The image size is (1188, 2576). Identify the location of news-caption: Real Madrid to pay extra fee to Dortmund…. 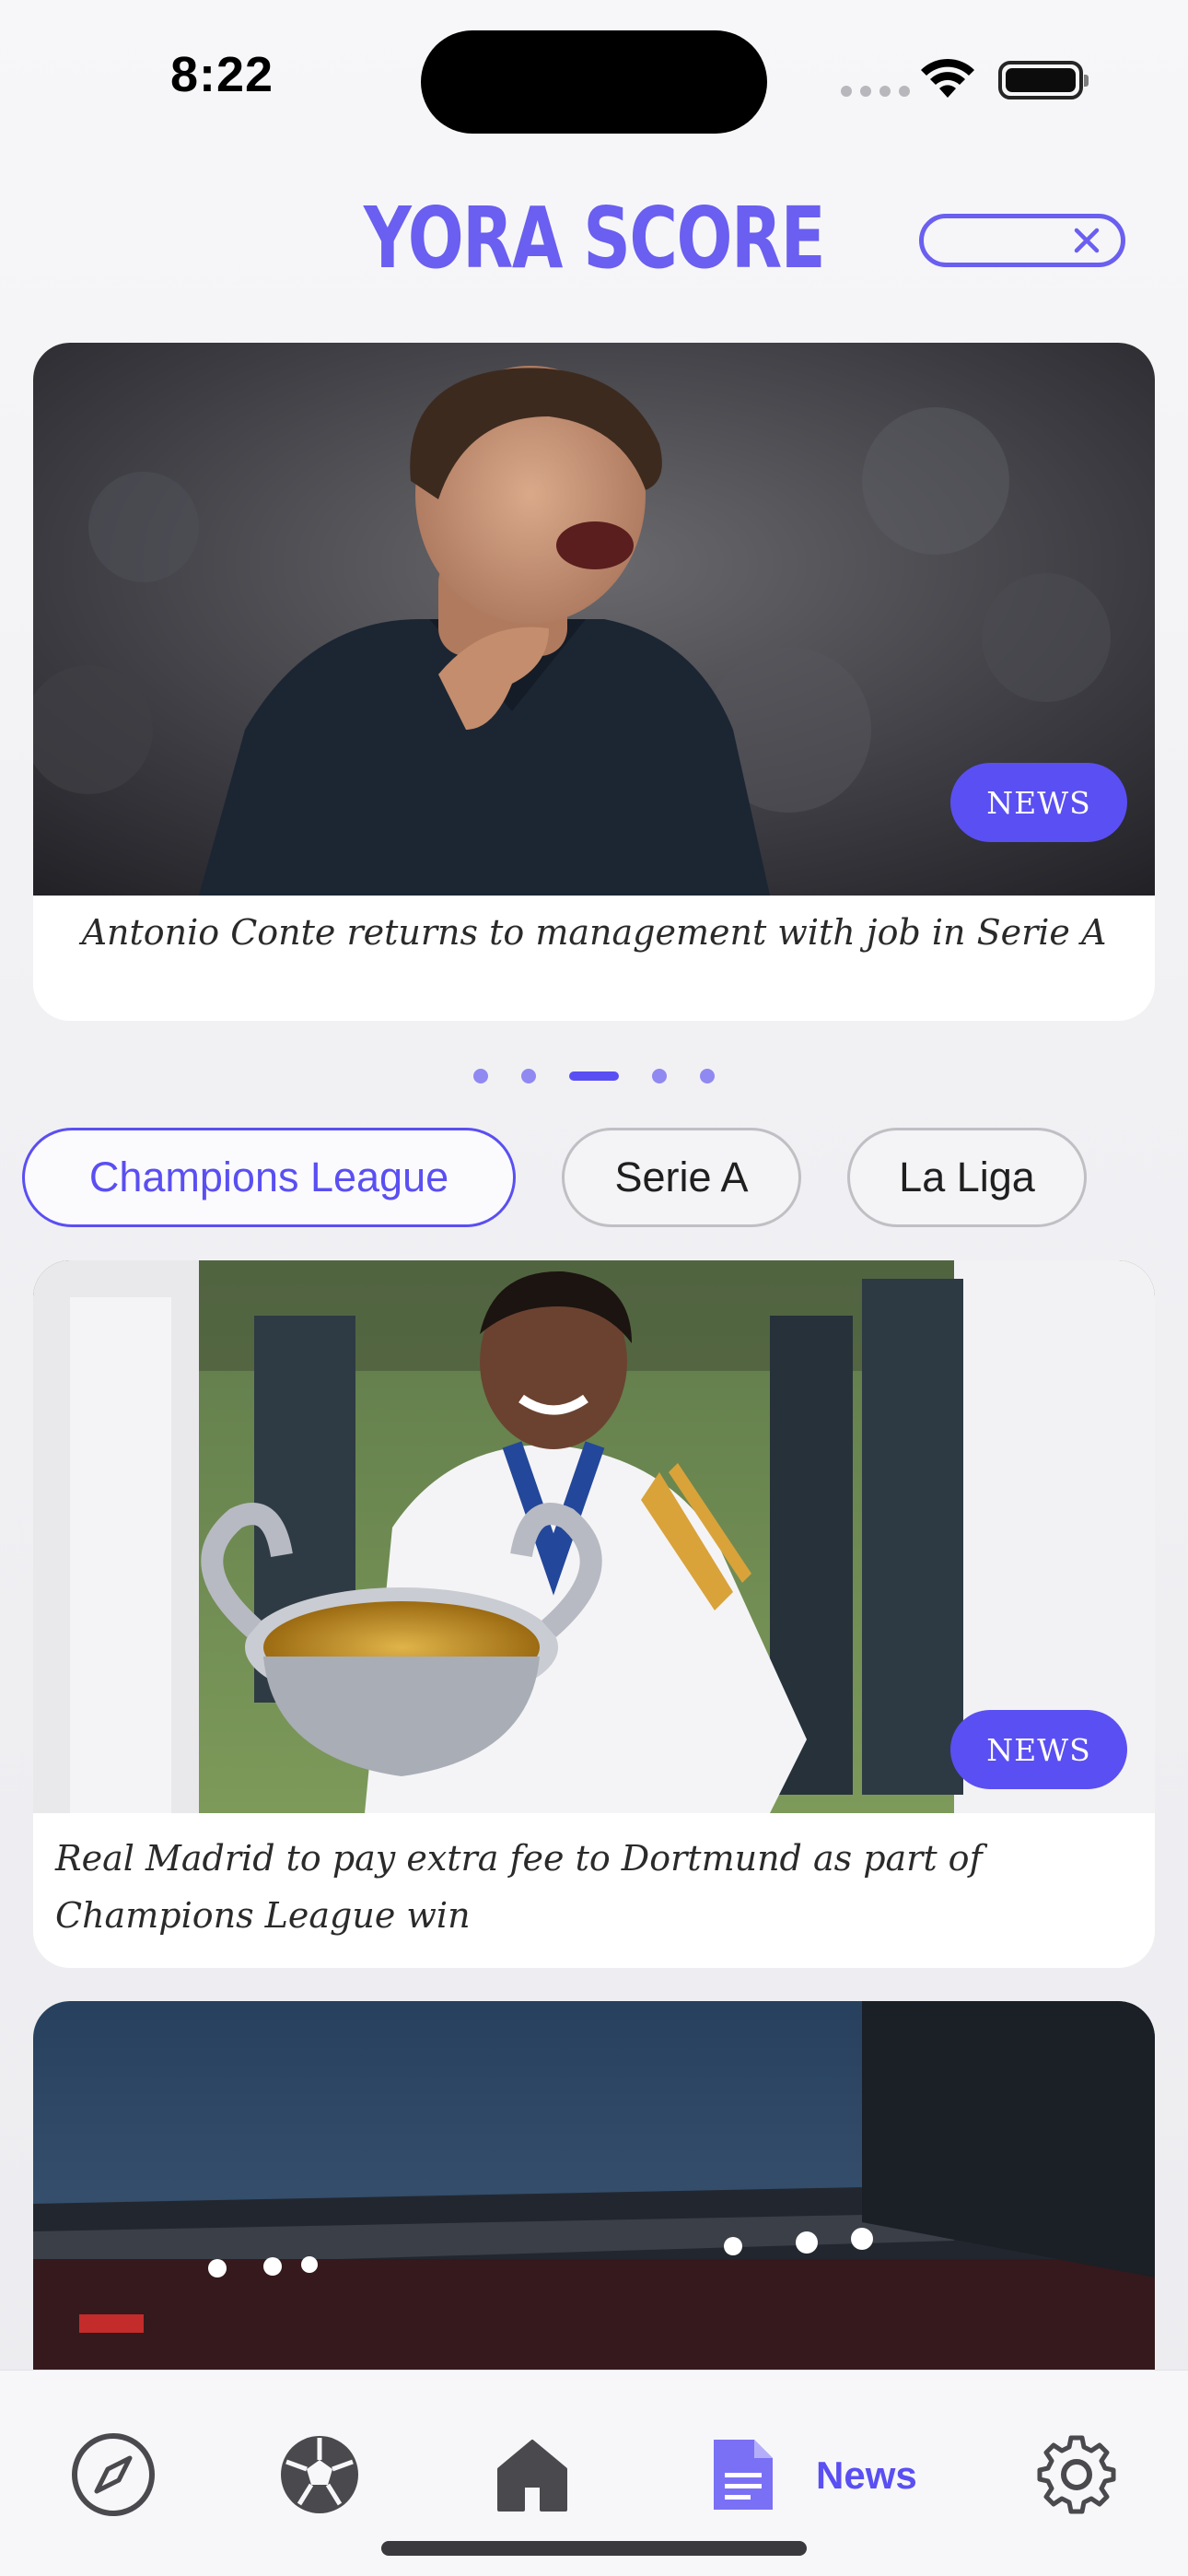
(519, 1887).